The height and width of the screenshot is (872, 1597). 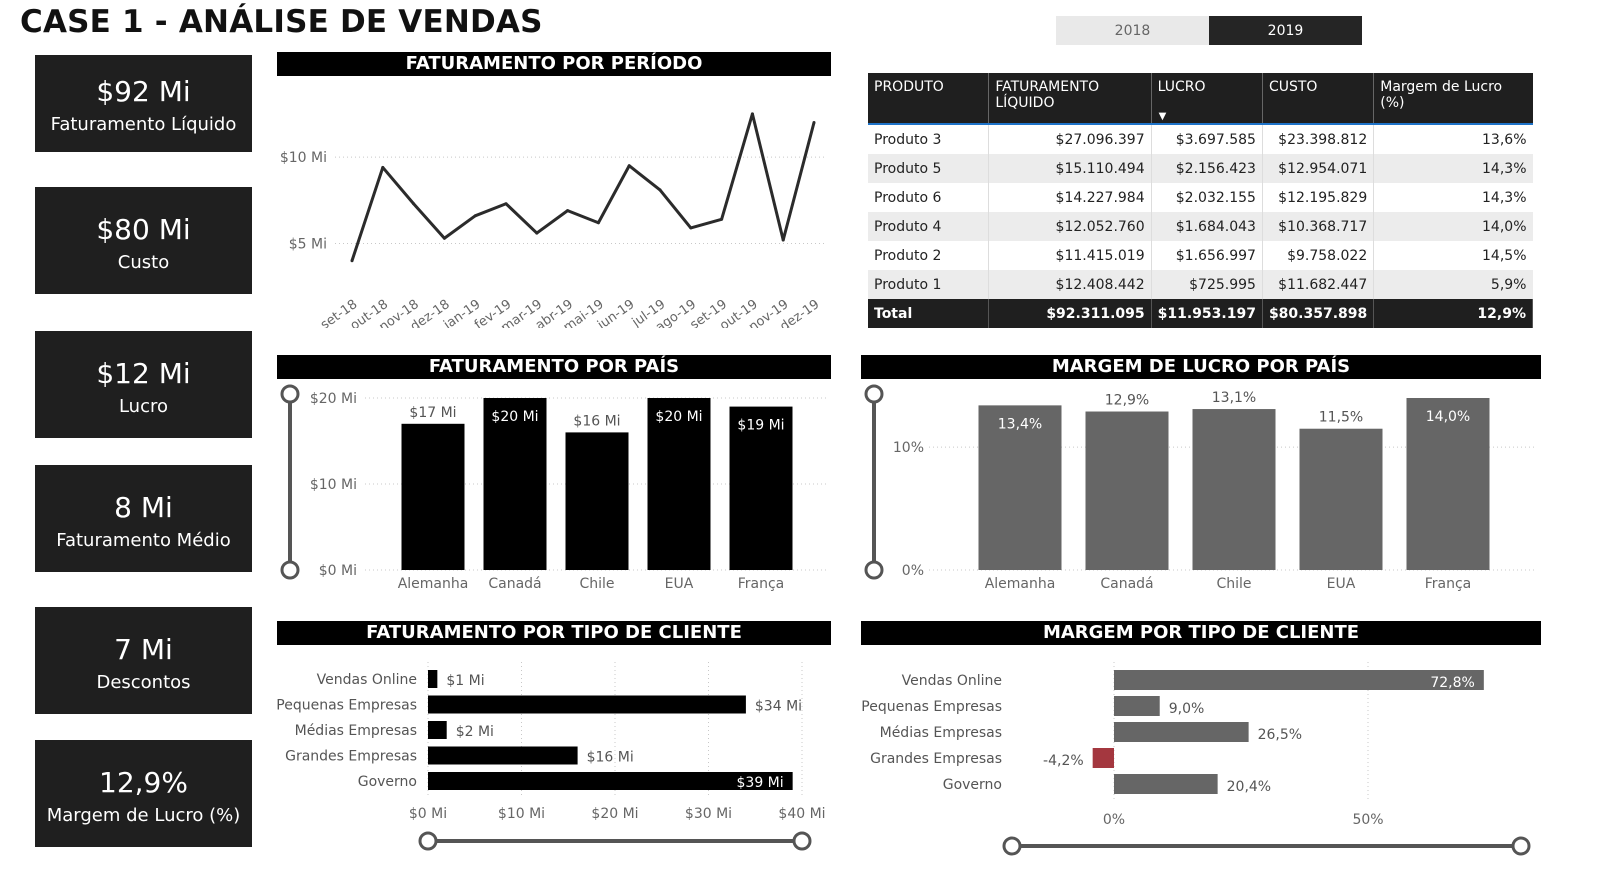 What do you see at coordinates (929, 98) in the screenshot?
I see `column-header-produto: PRODUTO` at bounding box center [929, 98].